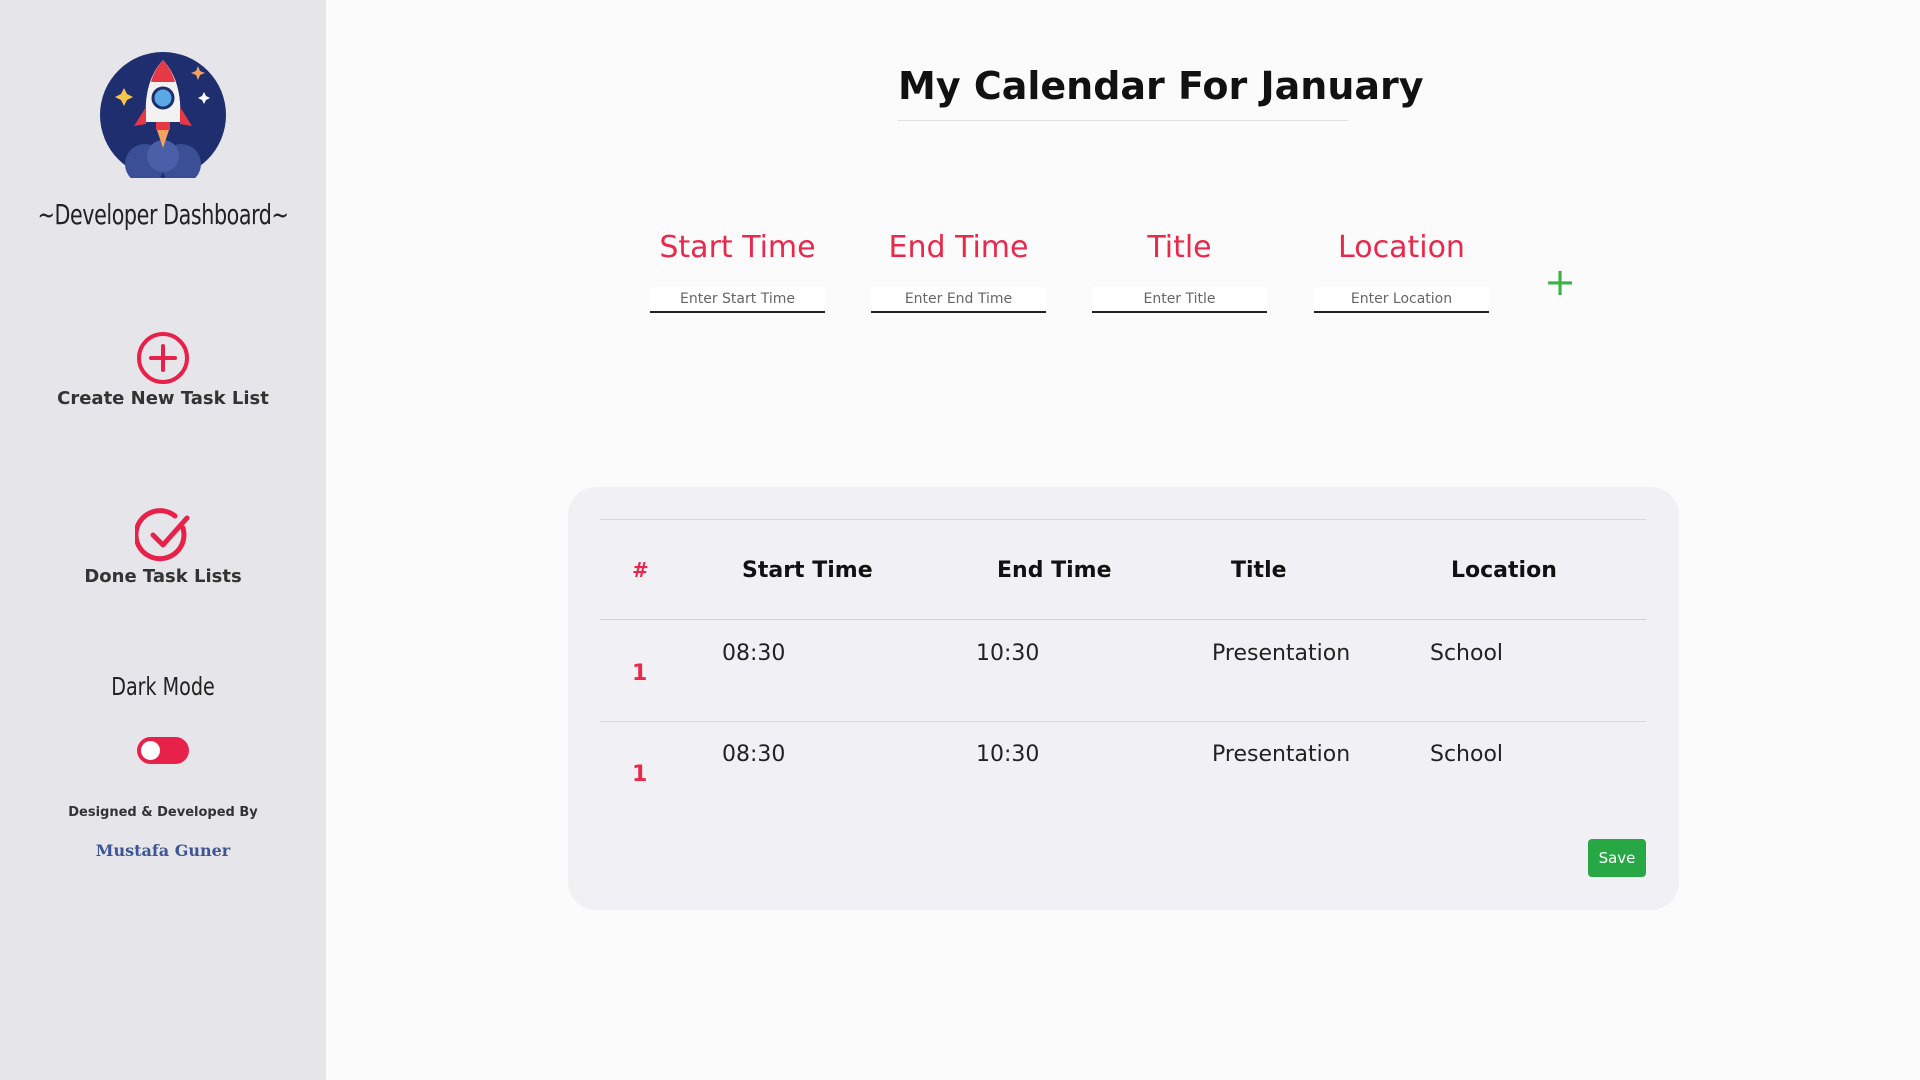  What do you see at coordinates (163, 750) in the screenshot?
I see `dark-mode-toggle` at bounding box center [163, 750].